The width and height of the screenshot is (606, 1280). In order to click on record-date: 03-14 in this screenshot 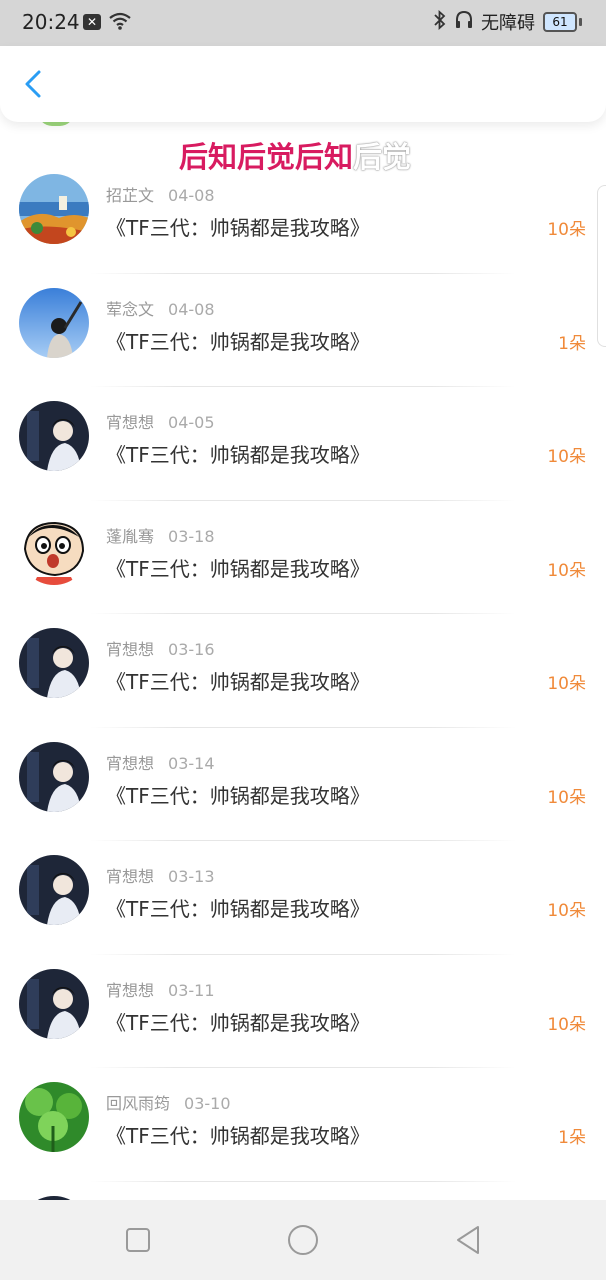, I will do `click(191, 763)`.